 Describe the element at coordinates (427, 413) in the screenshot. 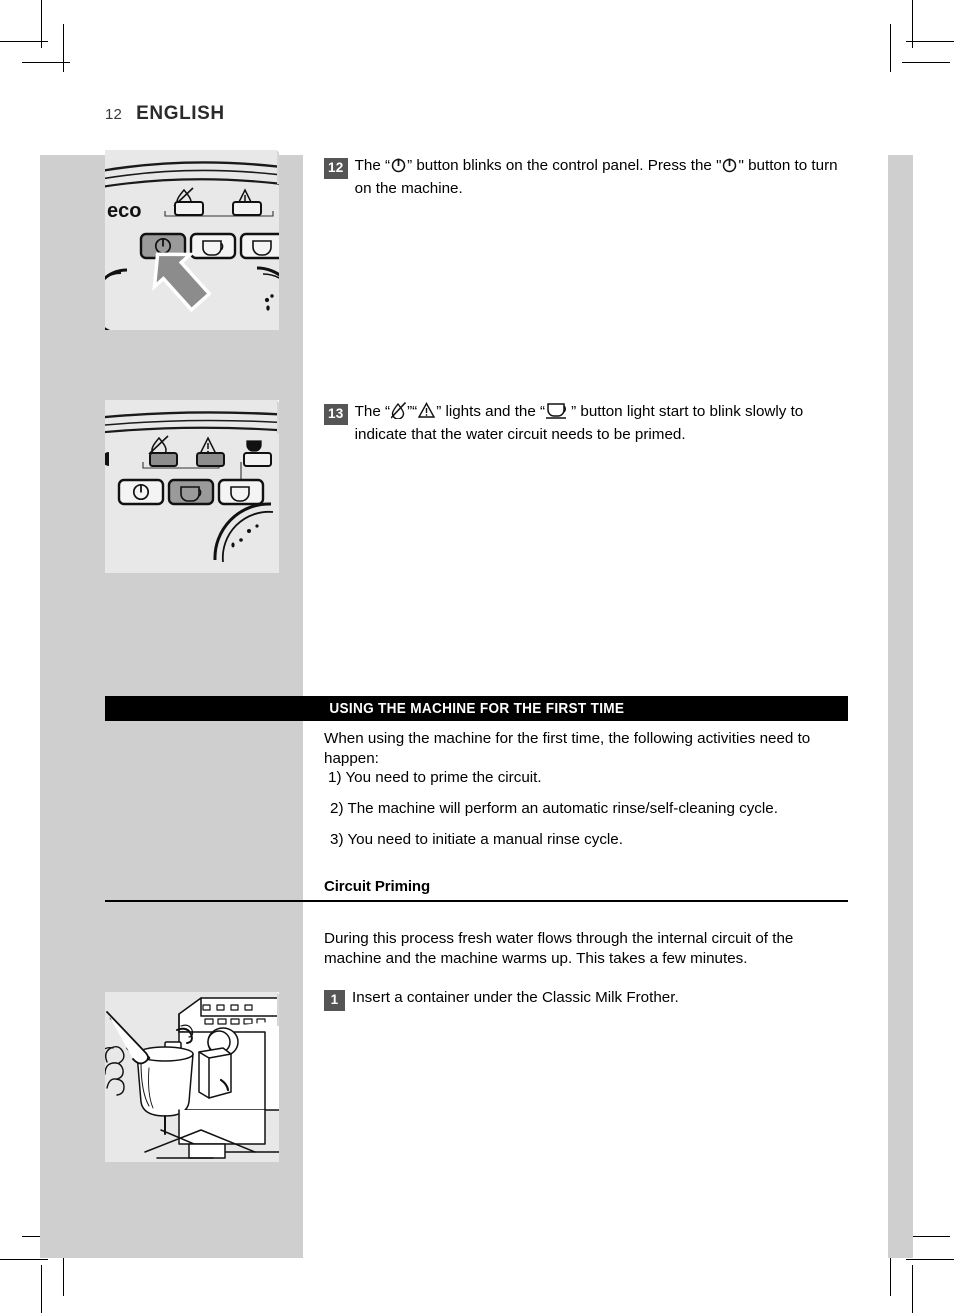

I see `warning-triangle-icon` at that location.